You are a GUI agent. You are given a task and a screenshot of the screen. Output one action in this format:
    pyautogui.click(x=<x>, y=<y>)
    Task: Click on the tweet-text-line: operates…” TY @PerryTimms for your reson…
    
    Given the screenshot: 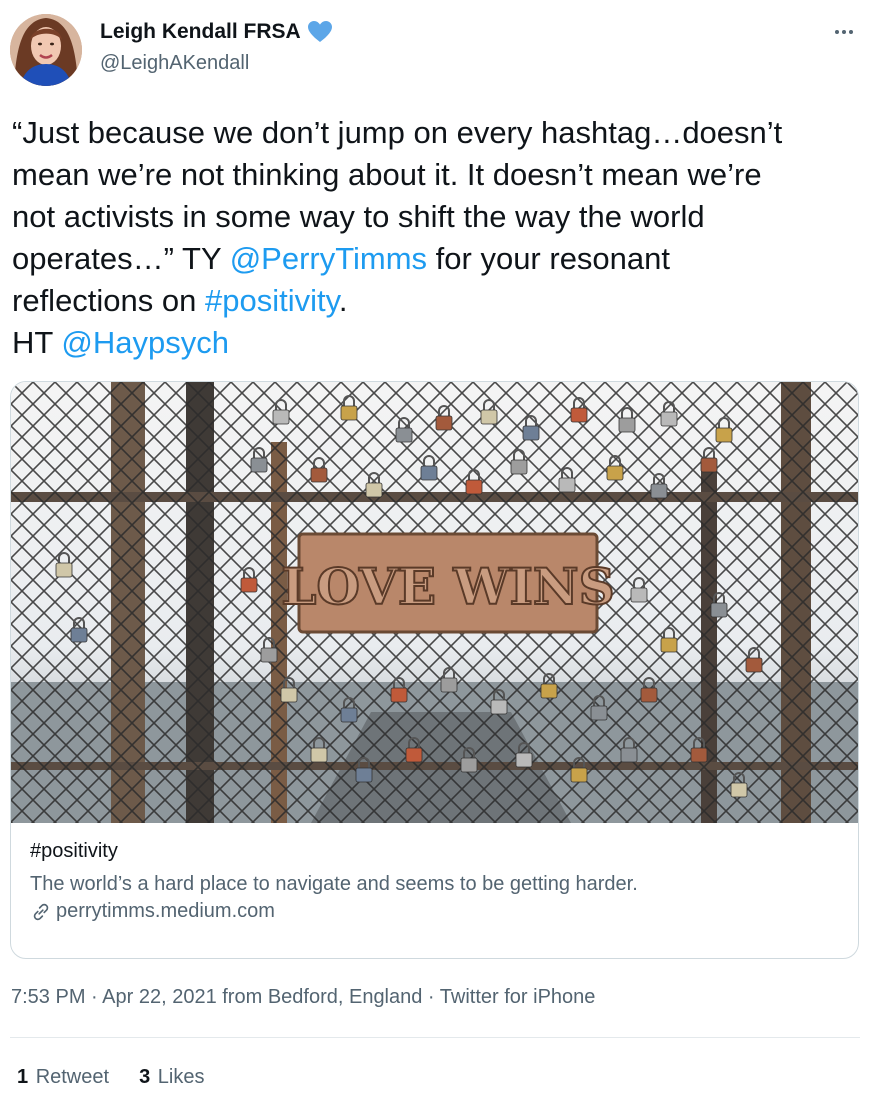 What is the action you would take?
    pyautogui.click(x=437, y=259)
    